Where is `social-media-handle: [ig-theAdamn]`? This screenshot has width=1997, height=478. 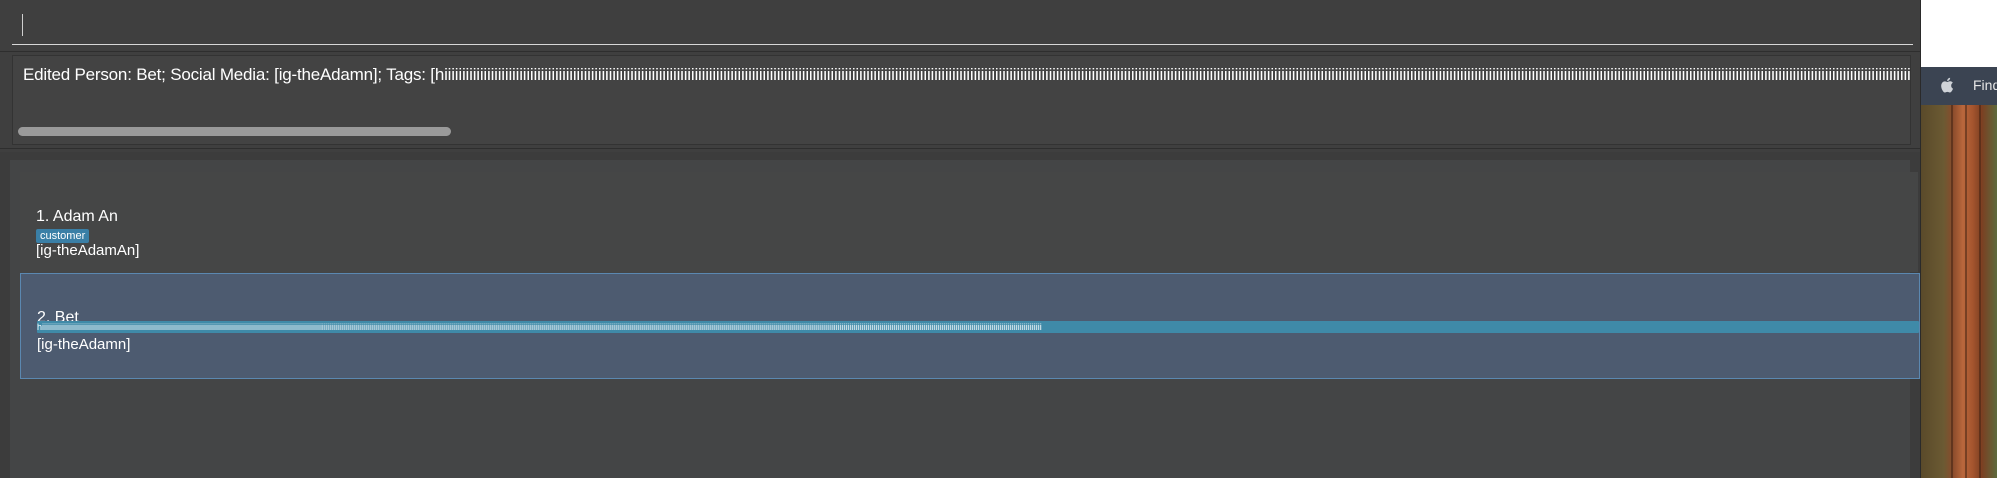 social-media-handle: [ig-theAdamn] is located at coordinates (84, 344).